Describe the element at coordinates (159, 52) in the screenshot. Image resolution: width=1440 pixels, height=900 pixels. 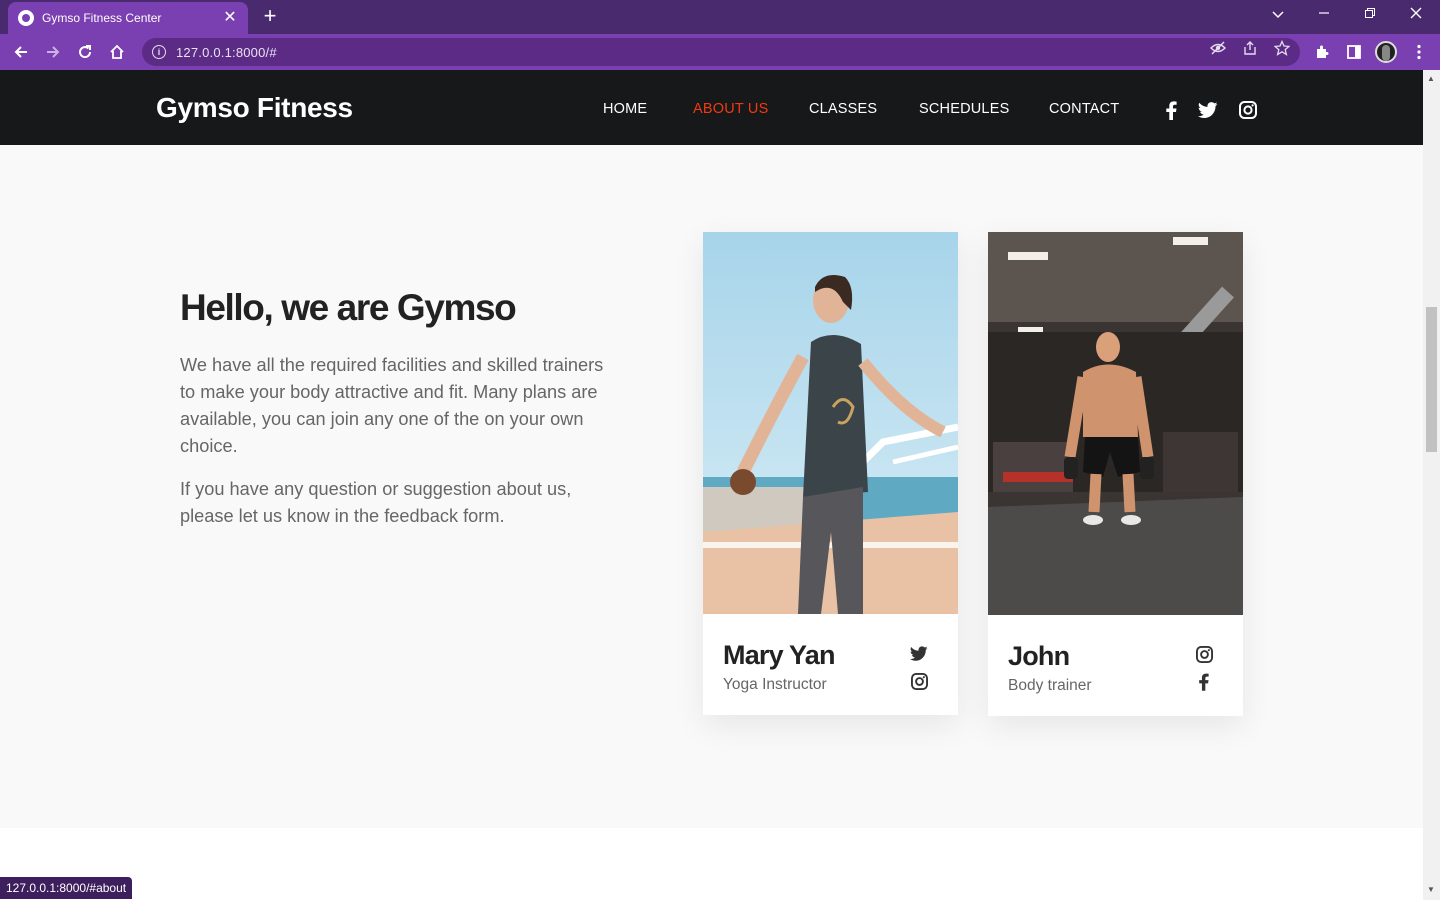
I see `site-info-icon: i` at that location.